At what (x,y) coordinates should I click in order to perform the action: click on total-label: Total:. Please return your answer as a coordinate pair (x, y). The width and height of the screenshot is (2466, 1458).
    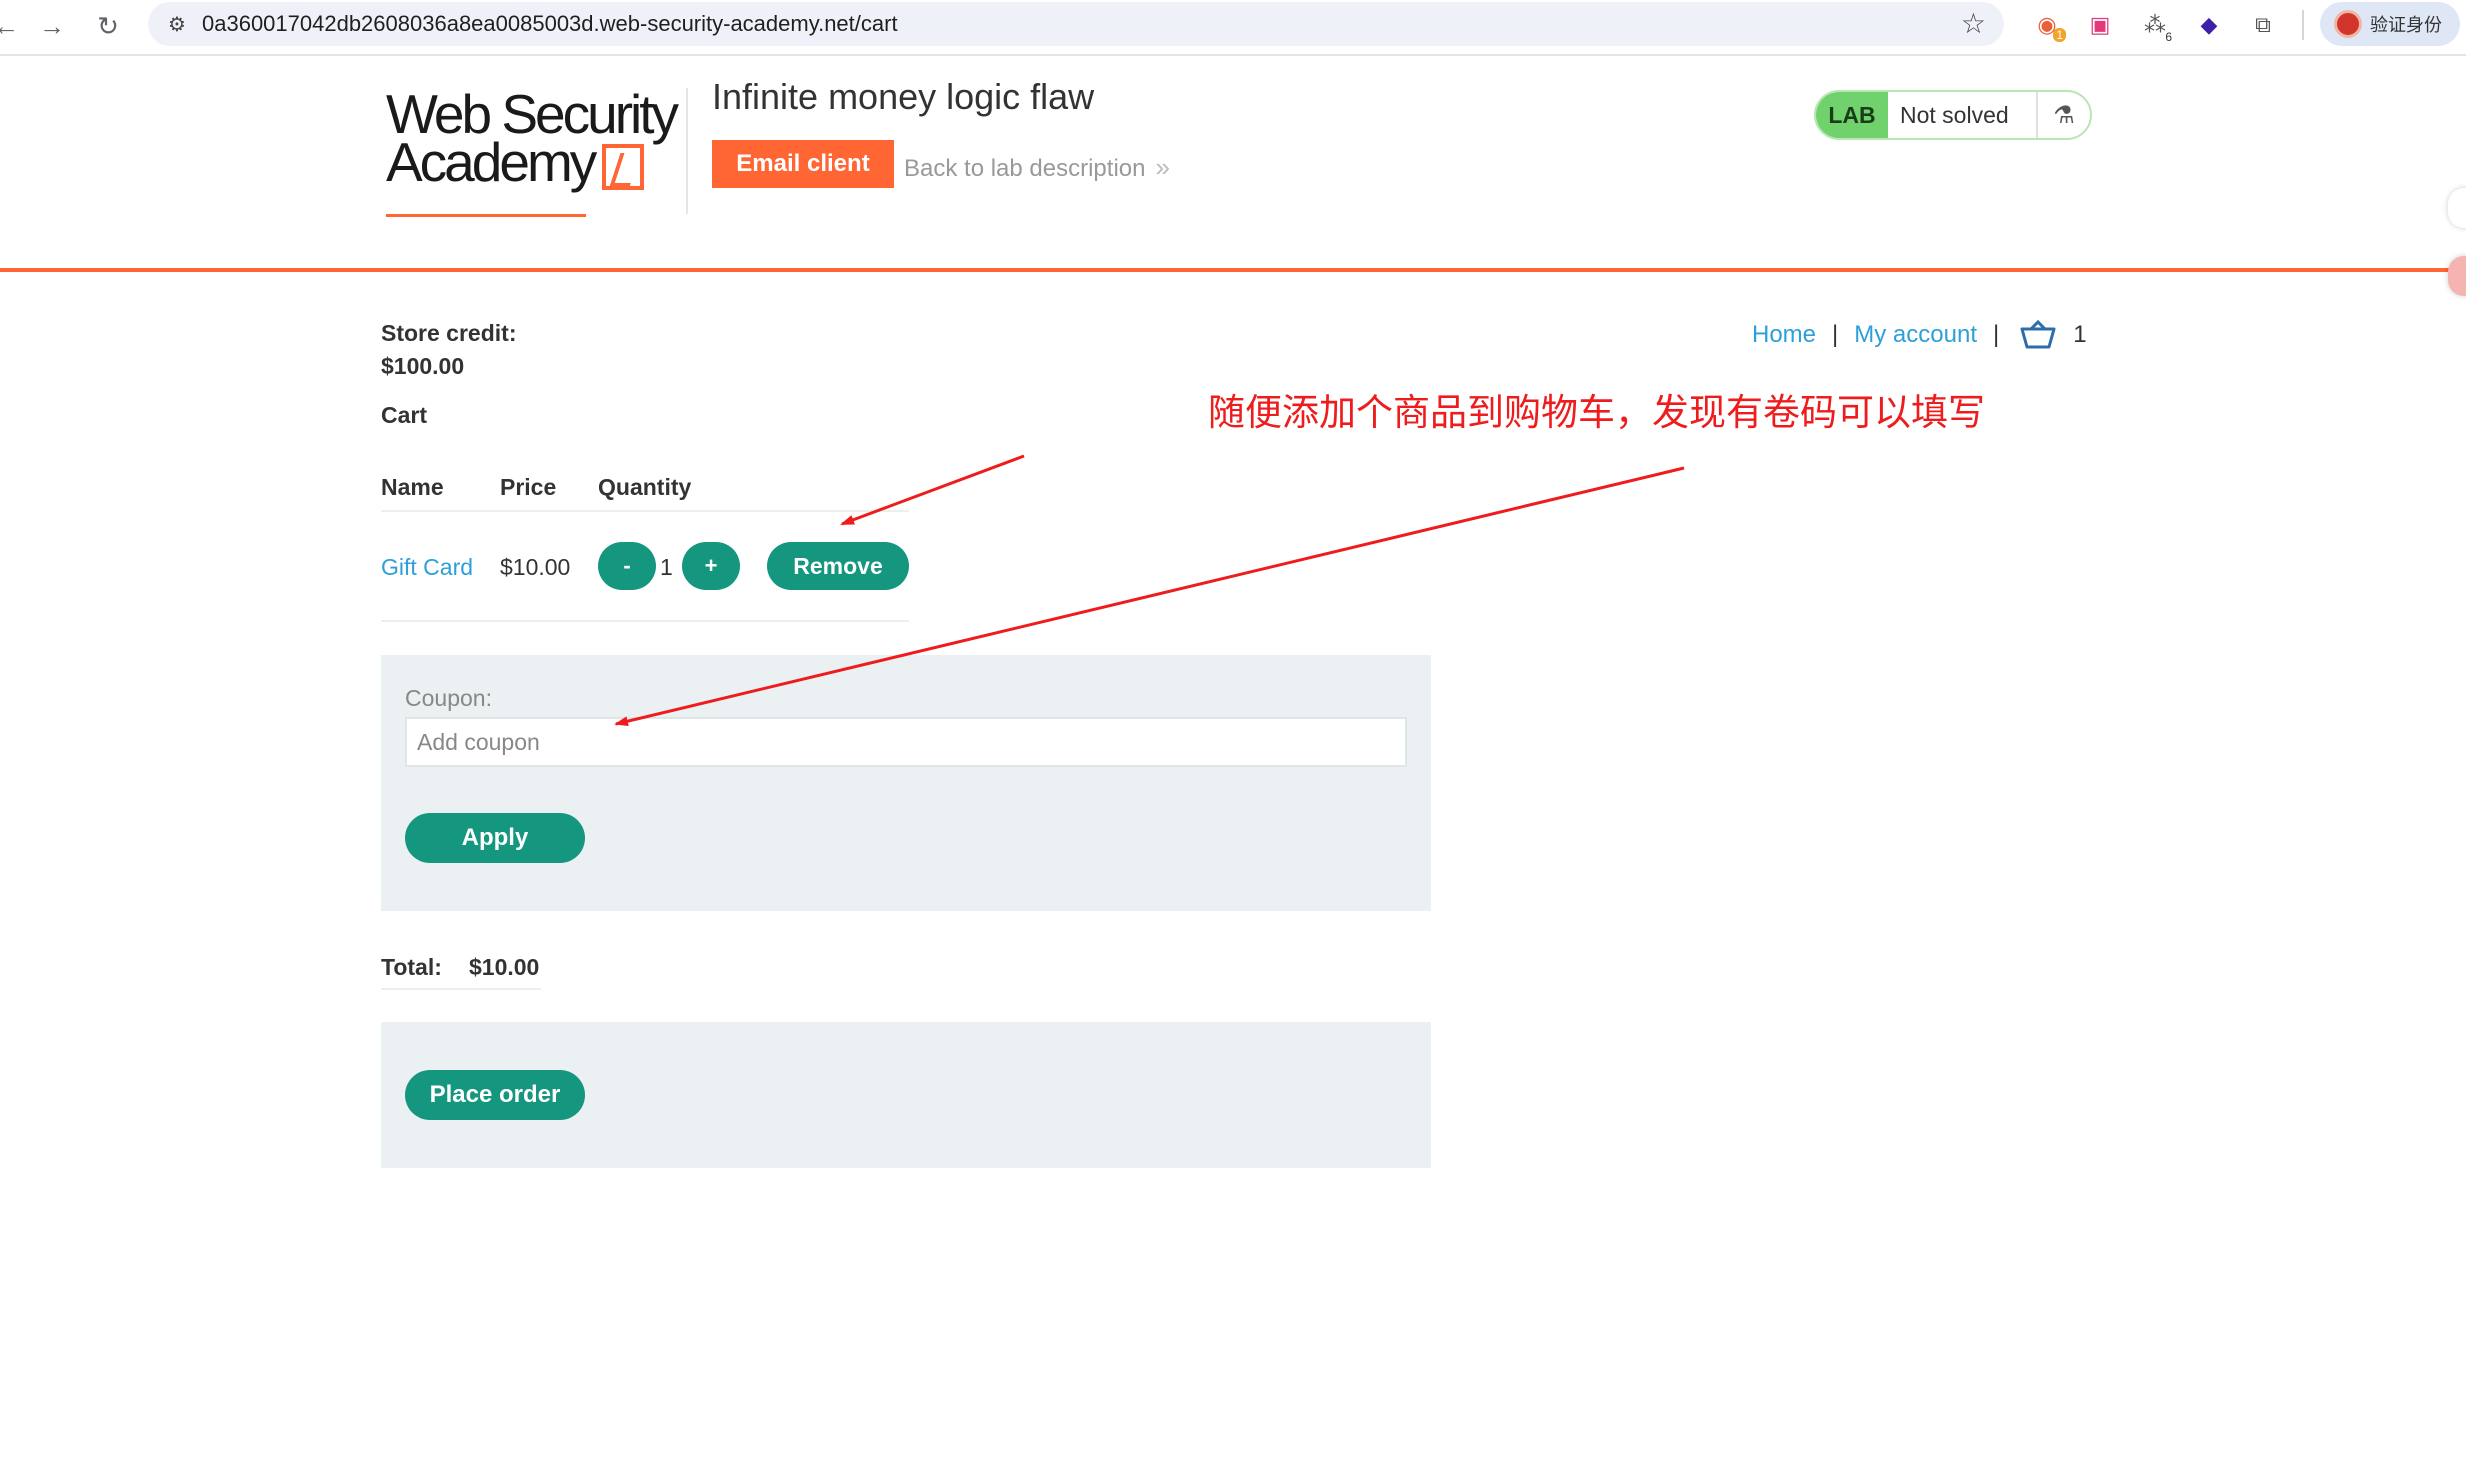
    Looking at the image, I should click on (411, 967).